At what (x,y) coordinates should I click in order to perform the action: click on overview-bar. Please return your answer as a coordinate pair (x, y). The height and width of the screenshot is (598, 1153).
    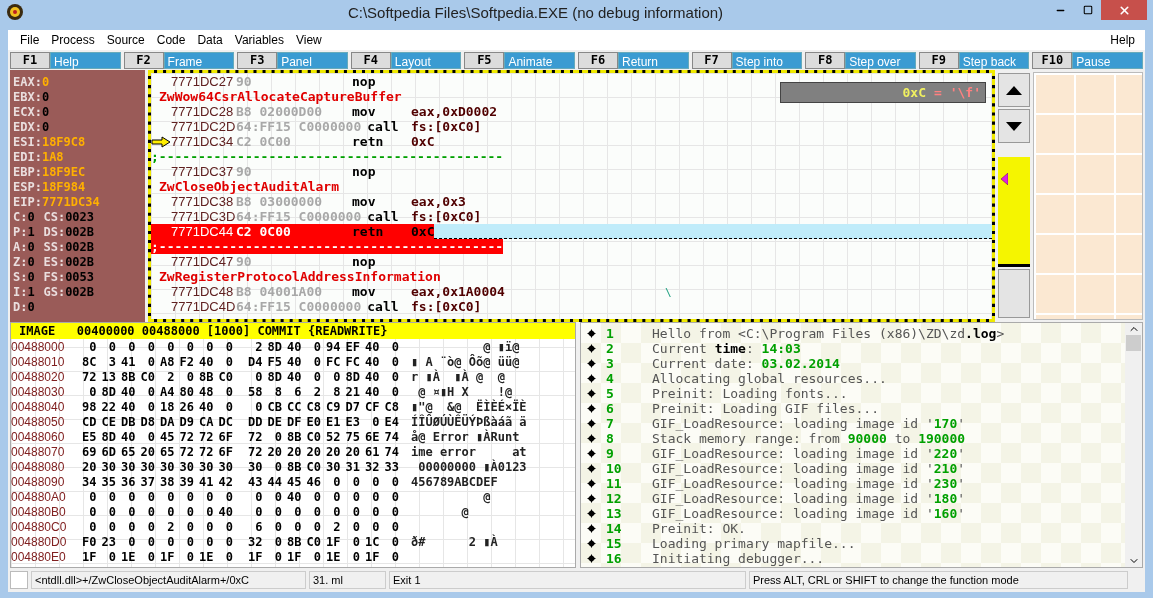
    Looking at the image, I should click on (1014, 212).